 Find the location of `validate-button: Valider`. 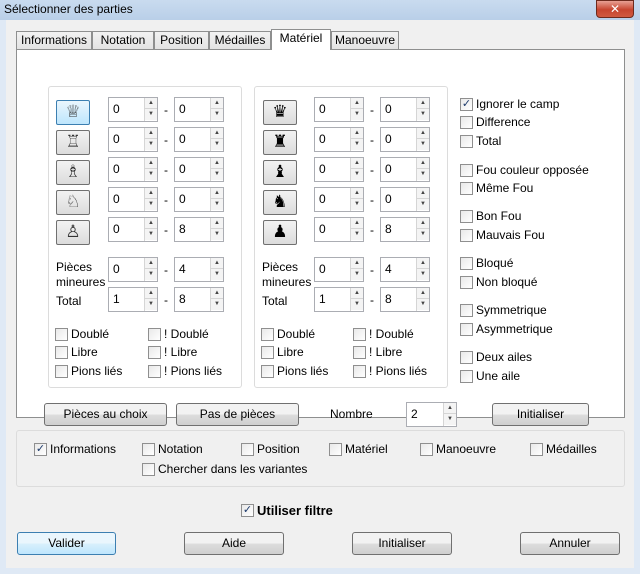

validate-button: Valider is located at coordinates (66, 543).